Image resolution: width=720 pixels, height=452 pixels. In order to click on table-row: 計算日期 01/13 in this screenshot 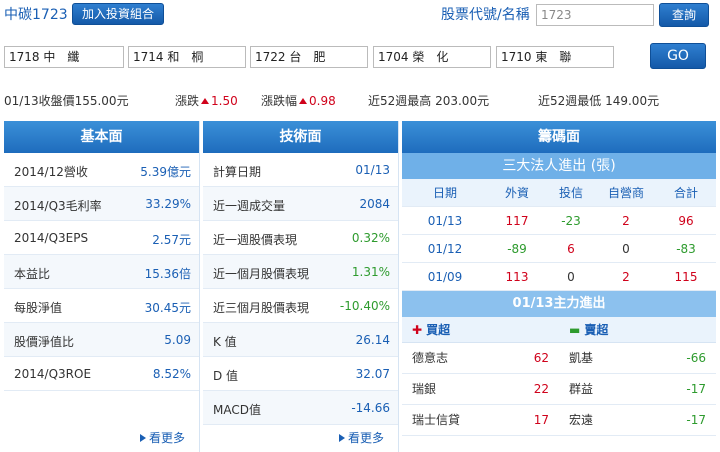, I will do `click(300, 170)`.